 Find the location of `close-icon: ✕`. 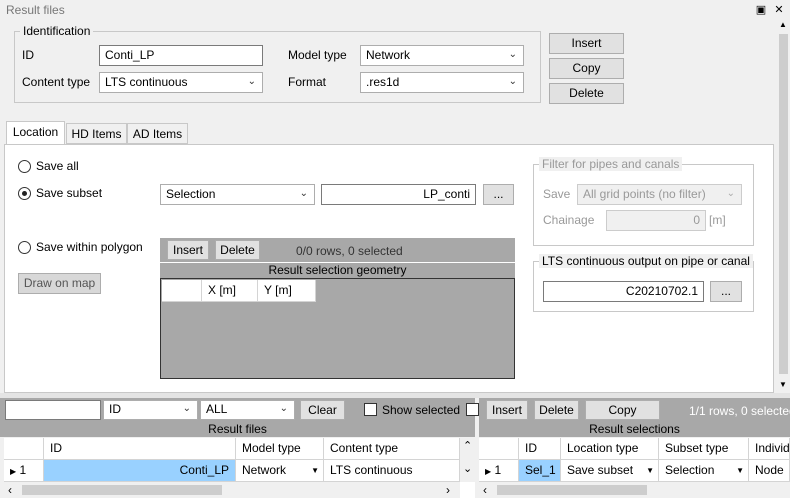

close-icon: ✕ is located at coordinates (779, 10).